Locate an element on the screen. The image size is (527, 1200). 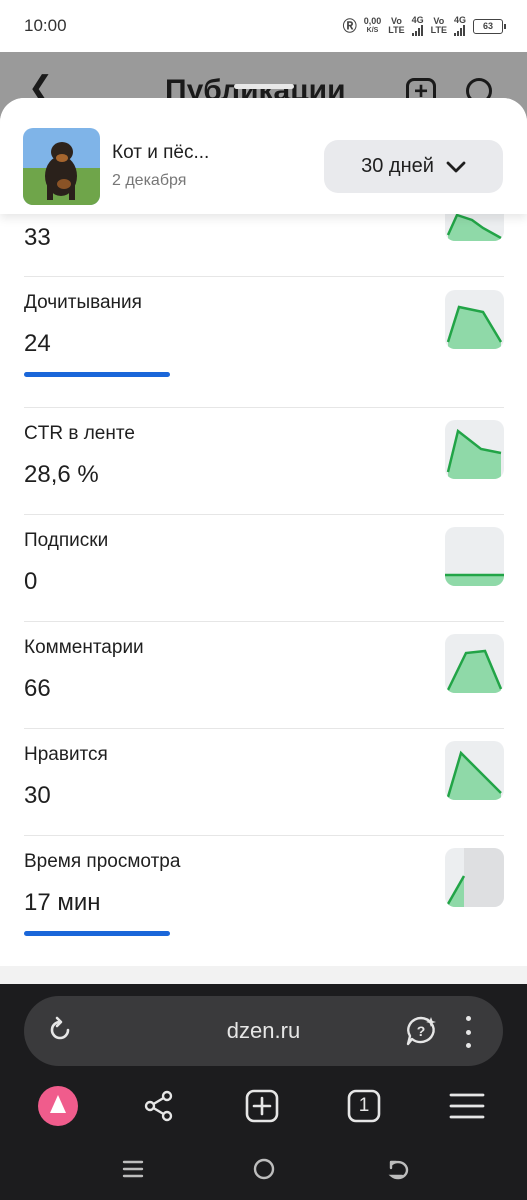
period-label: 30 дней is located at coordinates (397, 166).